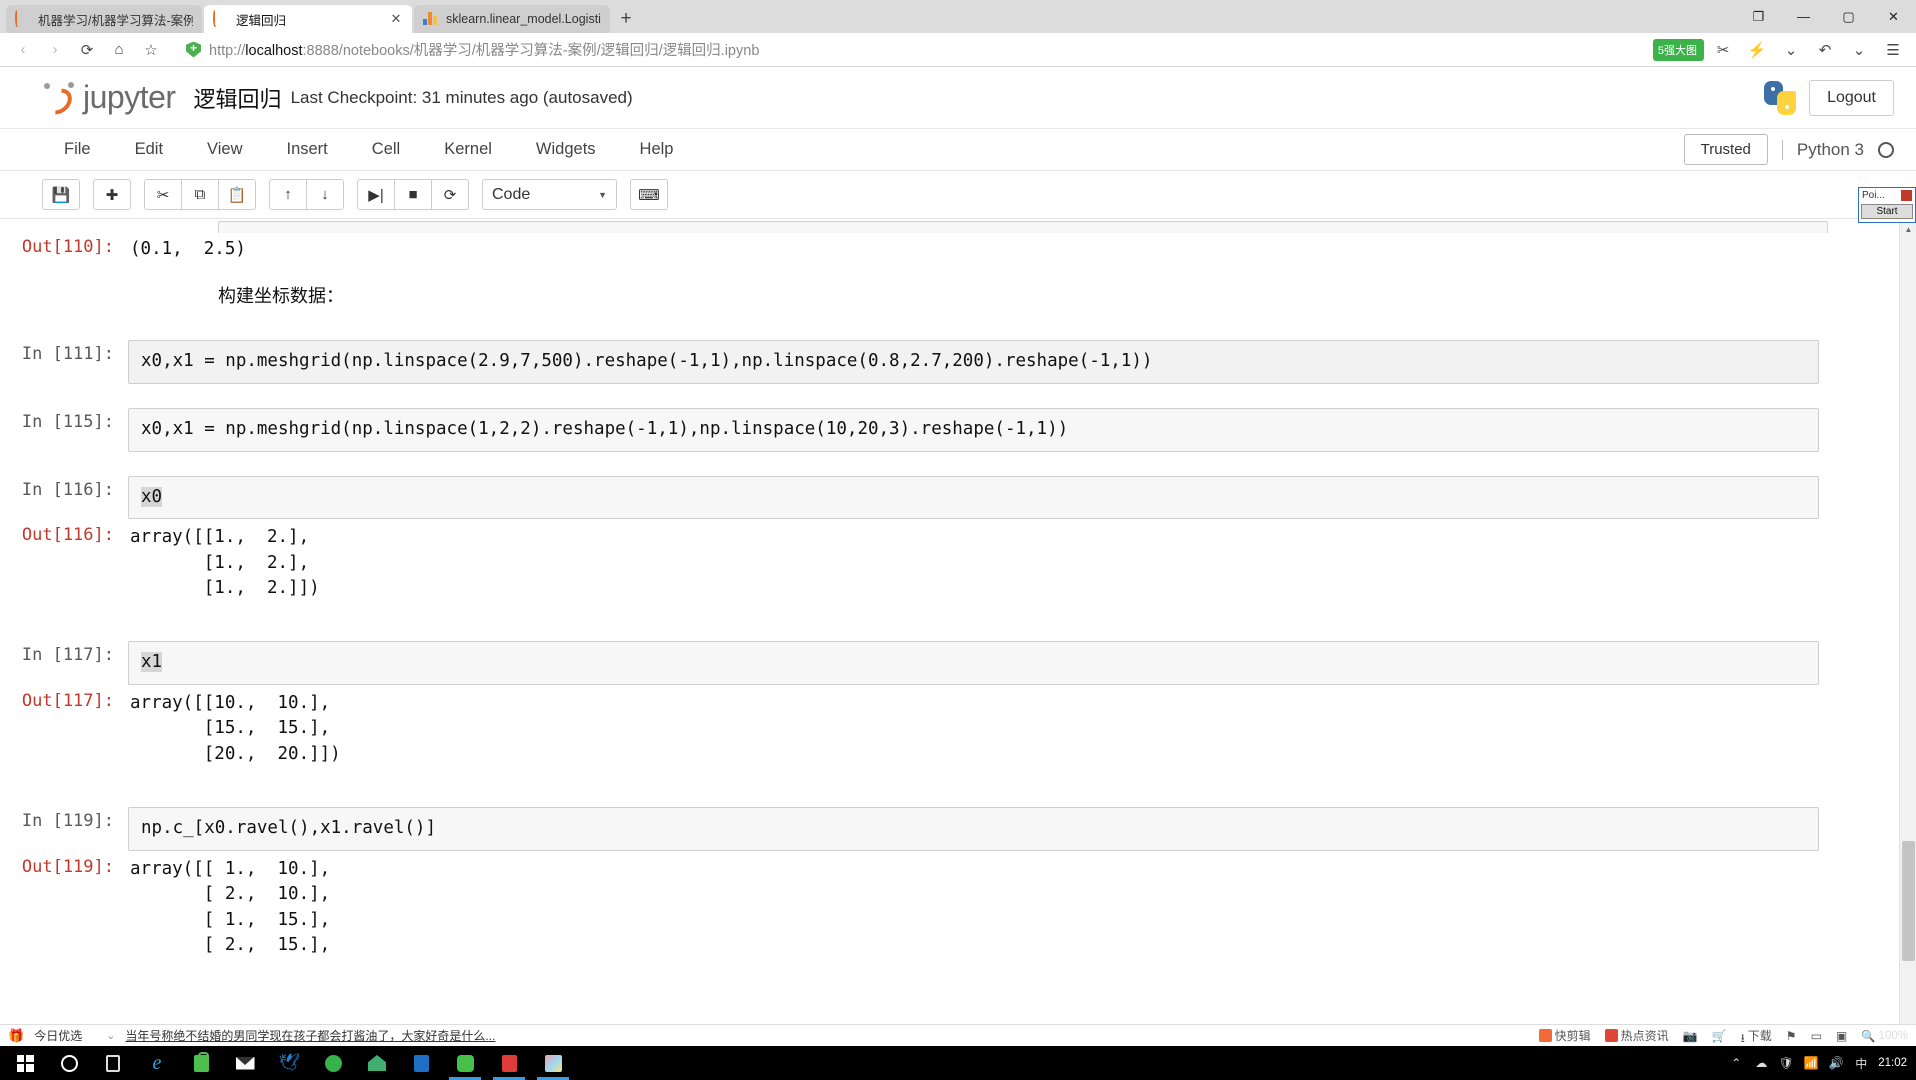 This screenshot has width=1916, height=1080. Describe the element at coordinates (163, 194) in the screenshot. I see `cut-button: ✂` at that location.